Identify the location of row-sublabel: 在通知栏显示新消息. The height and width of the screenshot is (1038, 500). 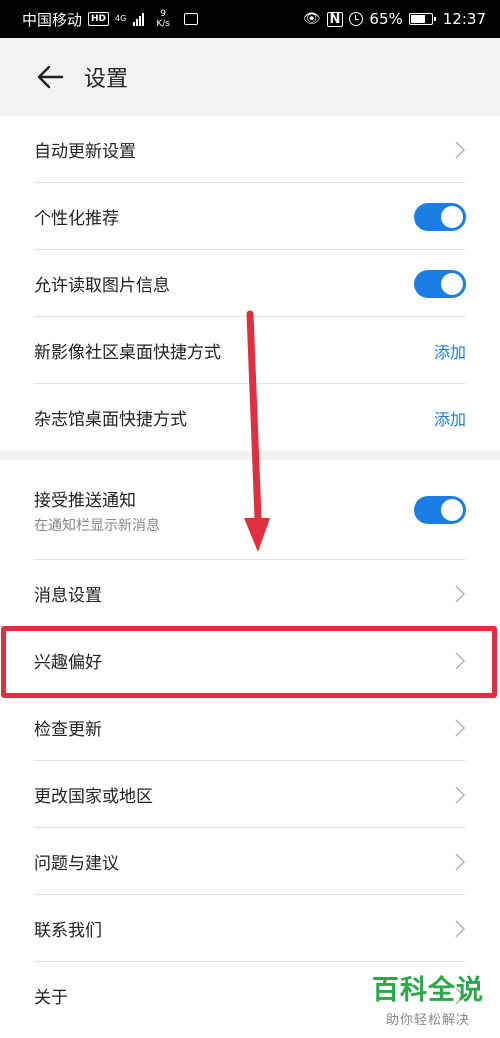
(97, 525).